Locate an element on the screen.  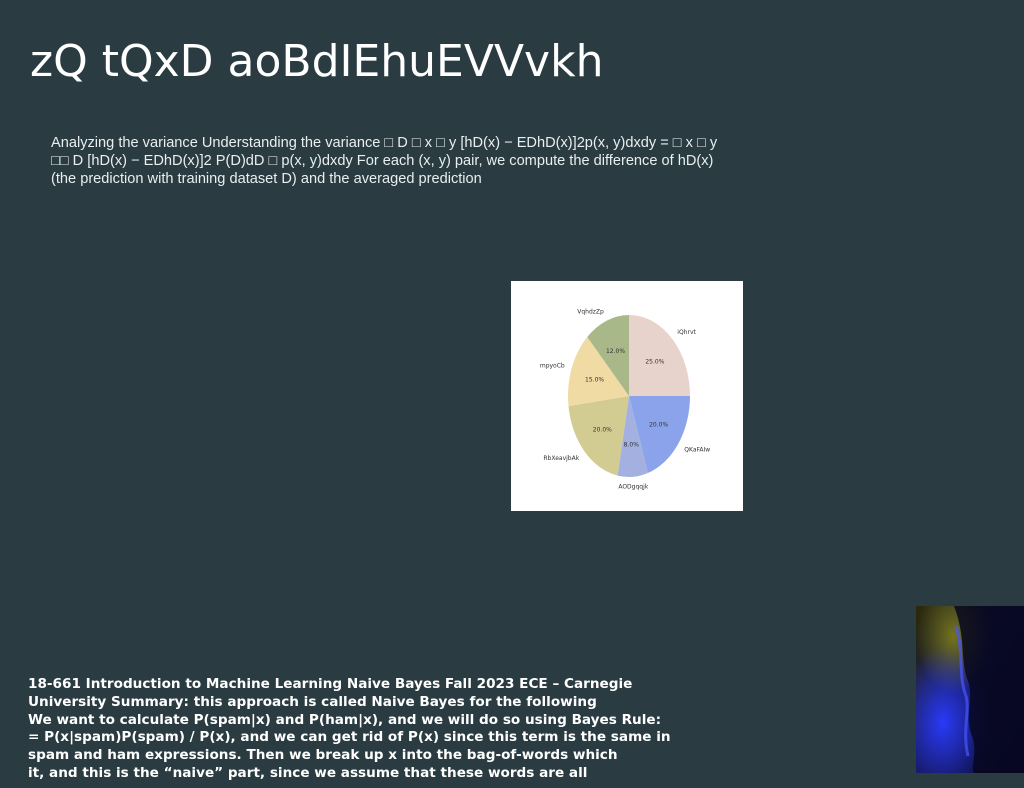
pie-category-label: AODgqqjk is located at coordinates (633, 487).